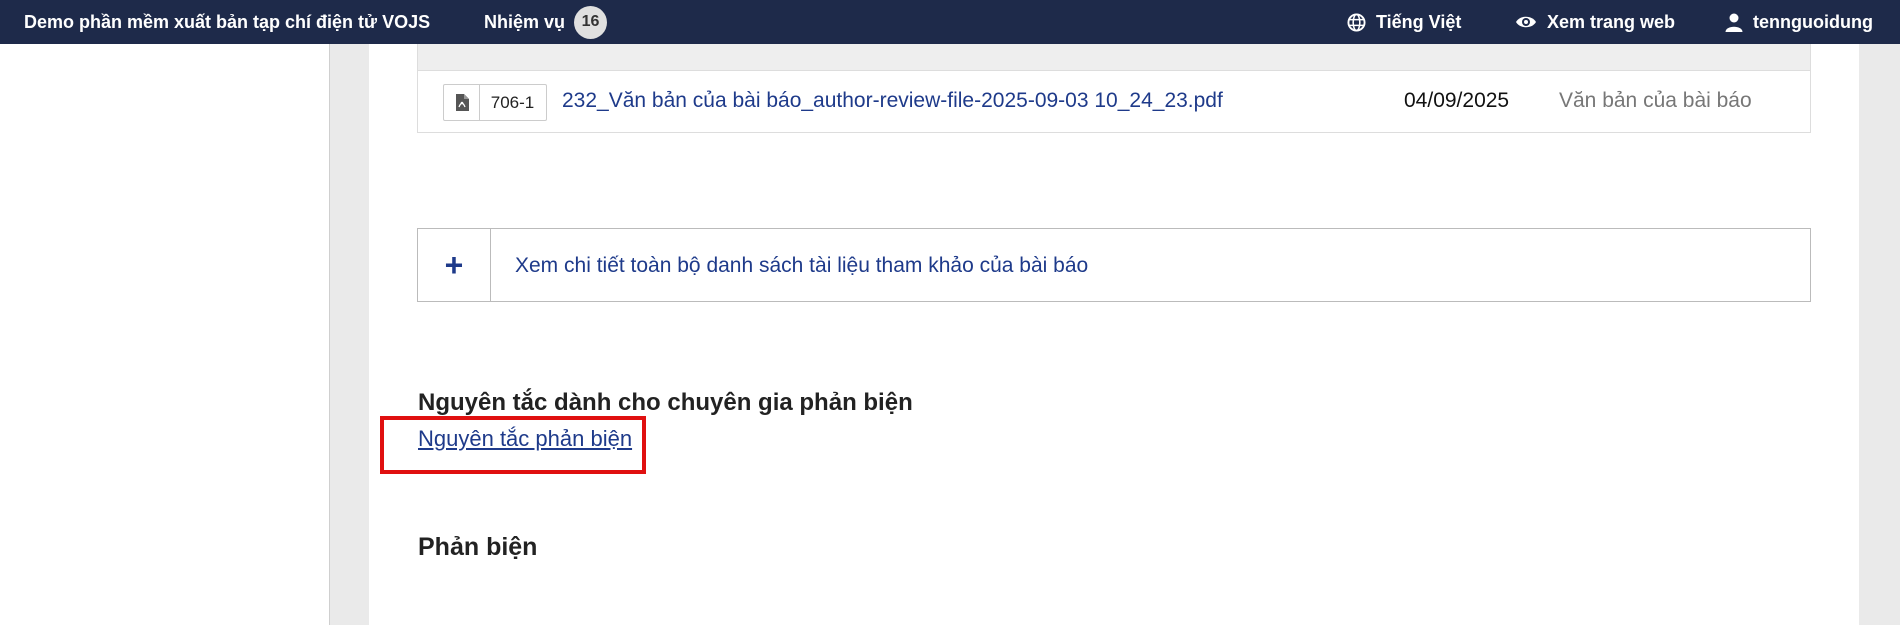 This screenshot has height=625, width=1900. Describe the element at coordinates (1114, 57) in the screenshot. I see `files-table-header` at that location.